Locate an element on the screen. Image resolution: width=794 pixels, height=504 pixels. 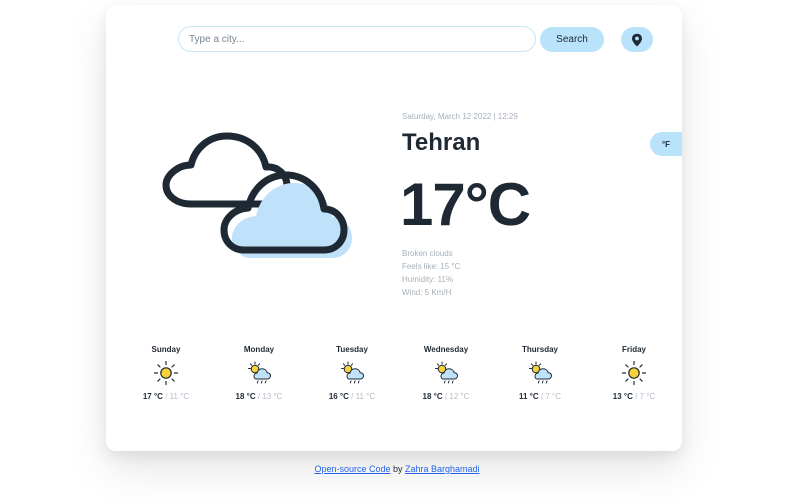
forecast-temps: 13 °C / 7 °C is located at coordinates (634, 396).